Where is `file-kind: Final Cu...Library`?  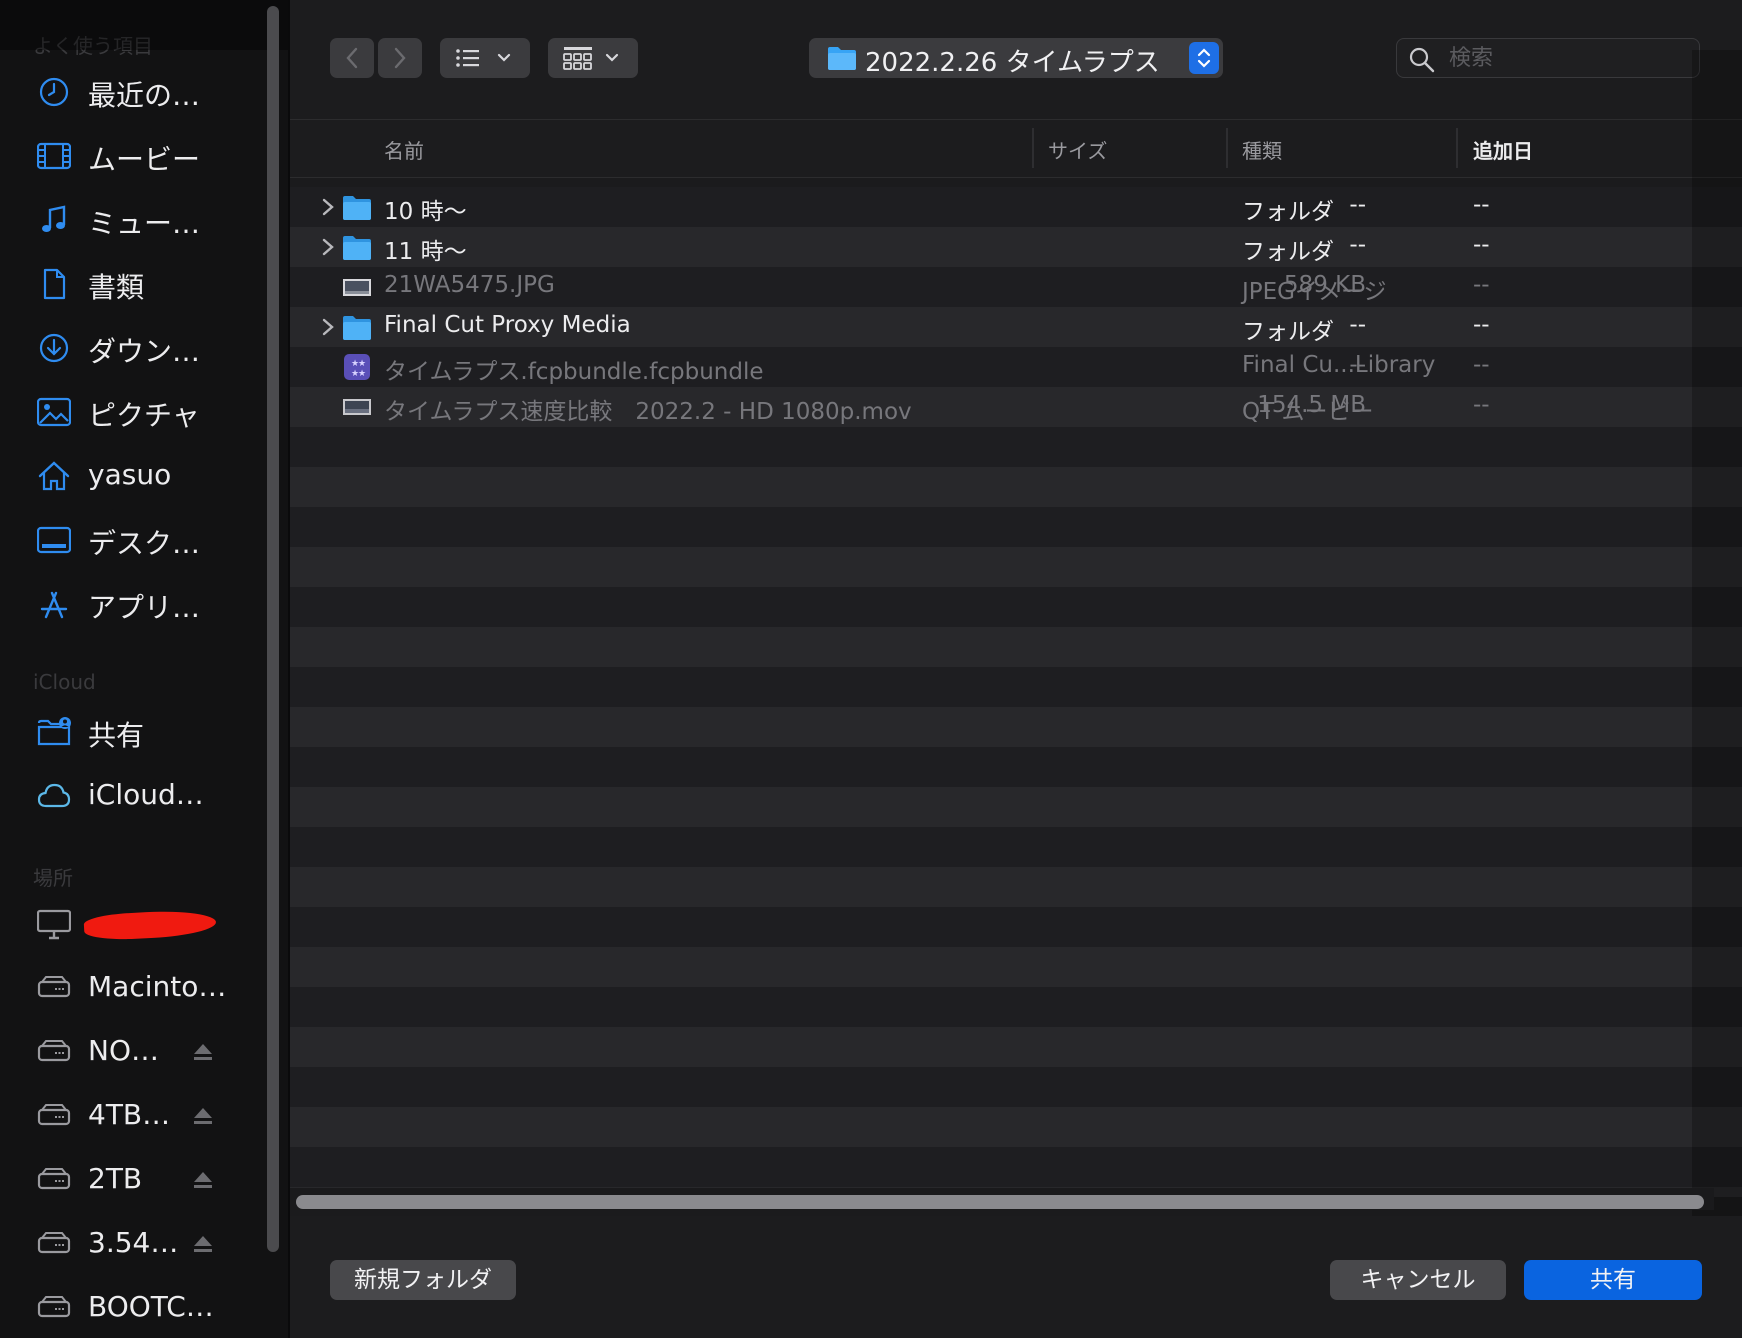 file-kind: Final Cu...Library is located at coordinates (1339, 365).